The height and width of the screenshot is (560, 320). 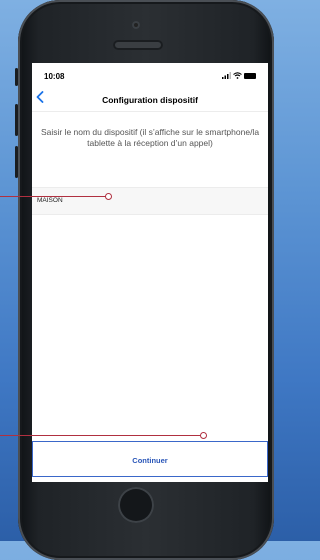 What do you see at coordinates (250, 75) in the screenshot?
I see `battery-icon` at bounding box center [250, 75].